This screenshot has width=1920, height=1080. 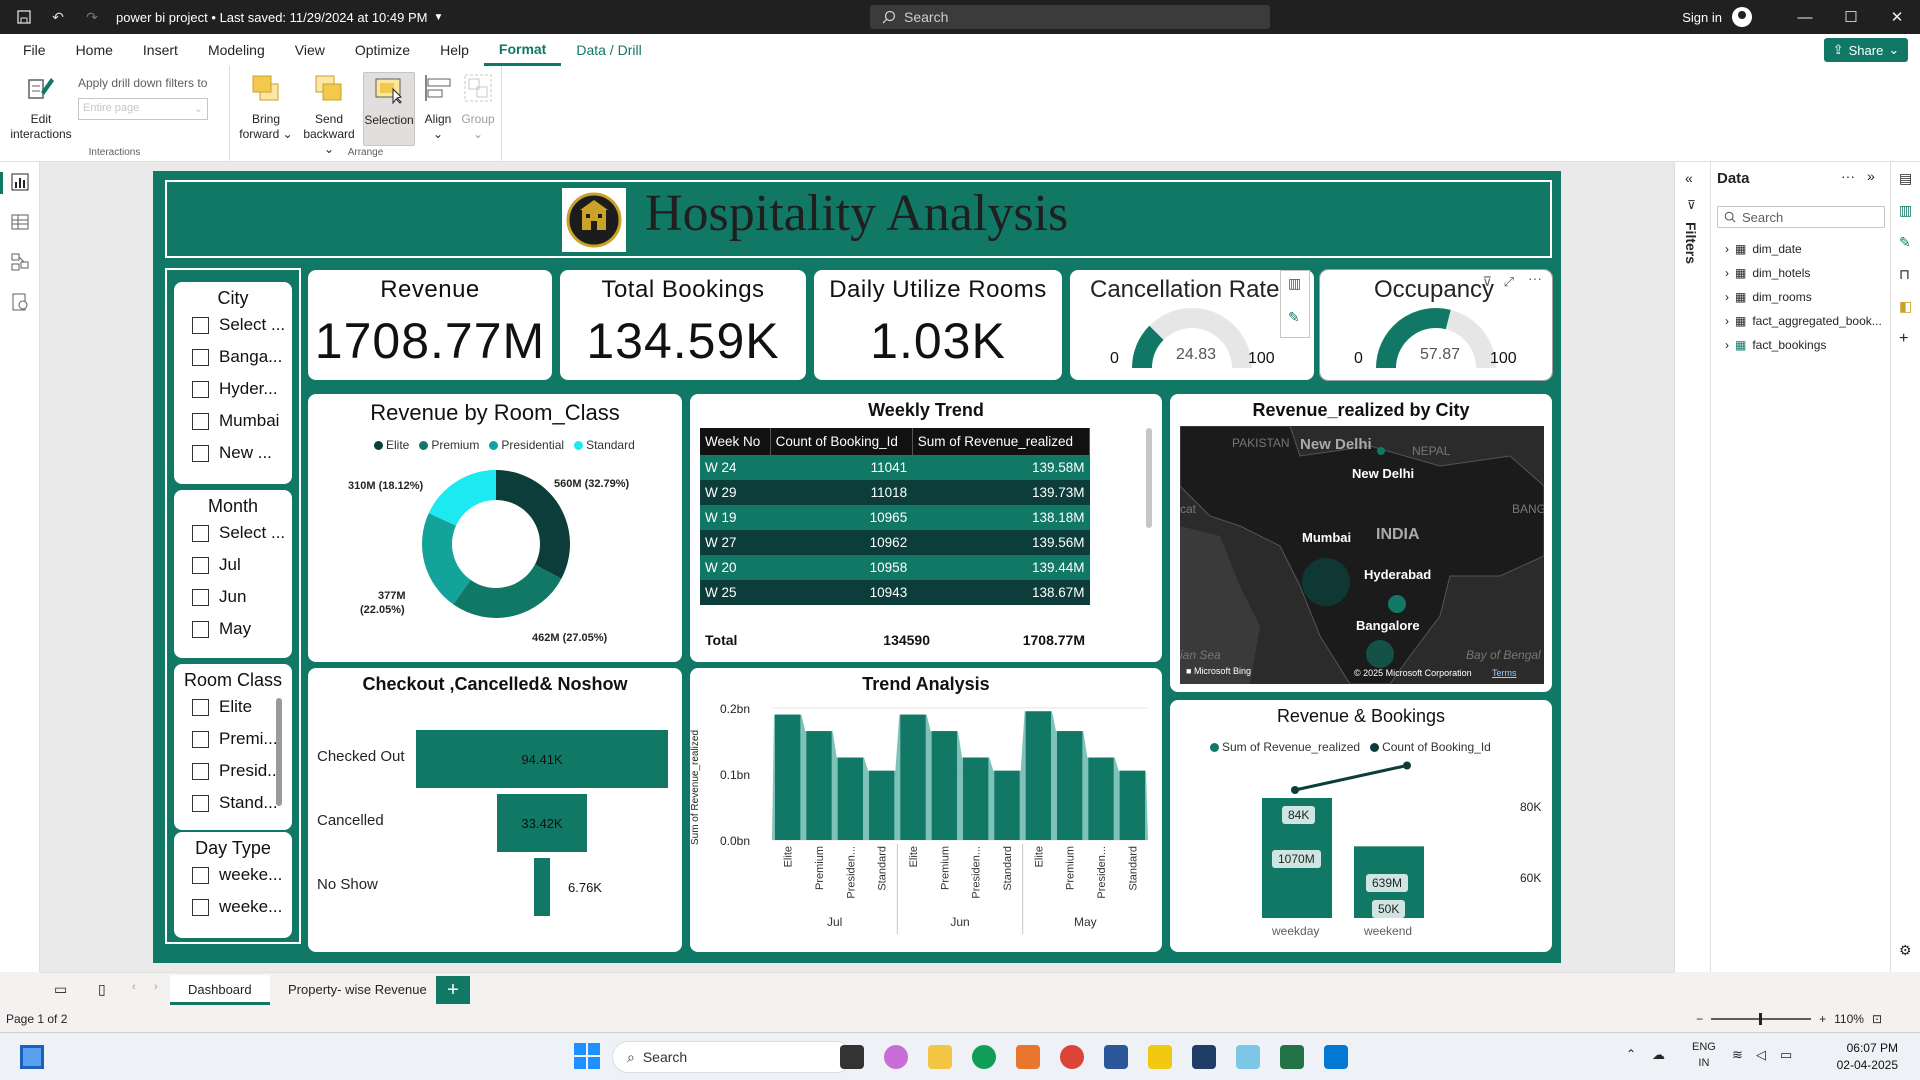 I want to click on zoom-slider, so click(x=1761, y=1019).